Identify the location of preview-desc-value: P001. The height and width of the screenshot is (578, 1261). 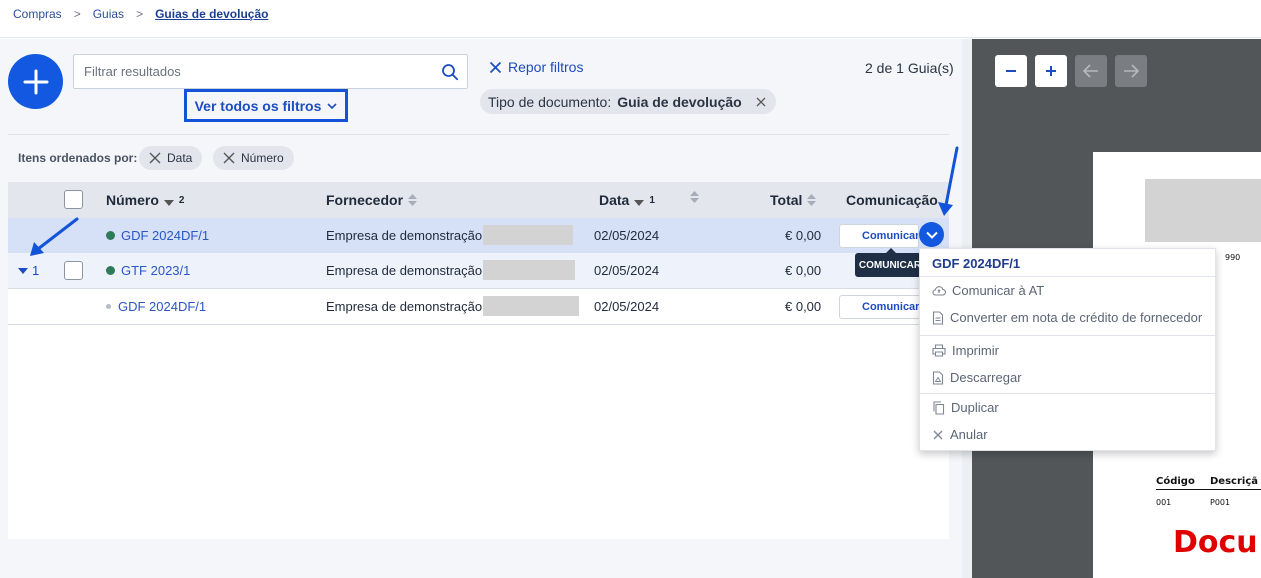
(1220, 502).